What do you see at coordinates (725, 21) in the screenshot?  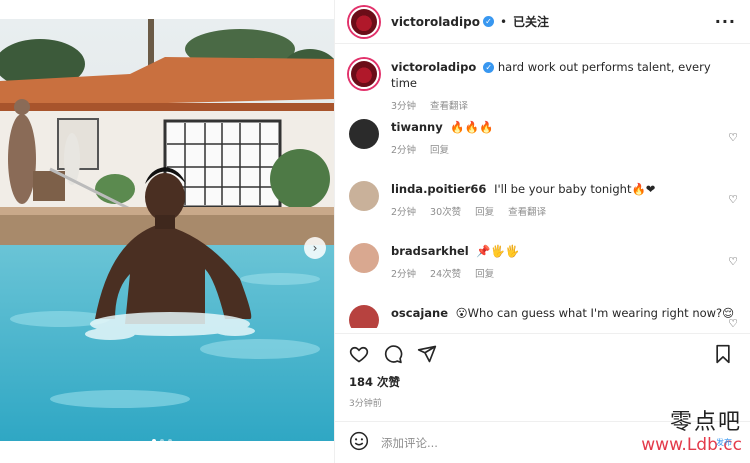 I see `more-options-icon: ···` at bounding box center [725, 21].